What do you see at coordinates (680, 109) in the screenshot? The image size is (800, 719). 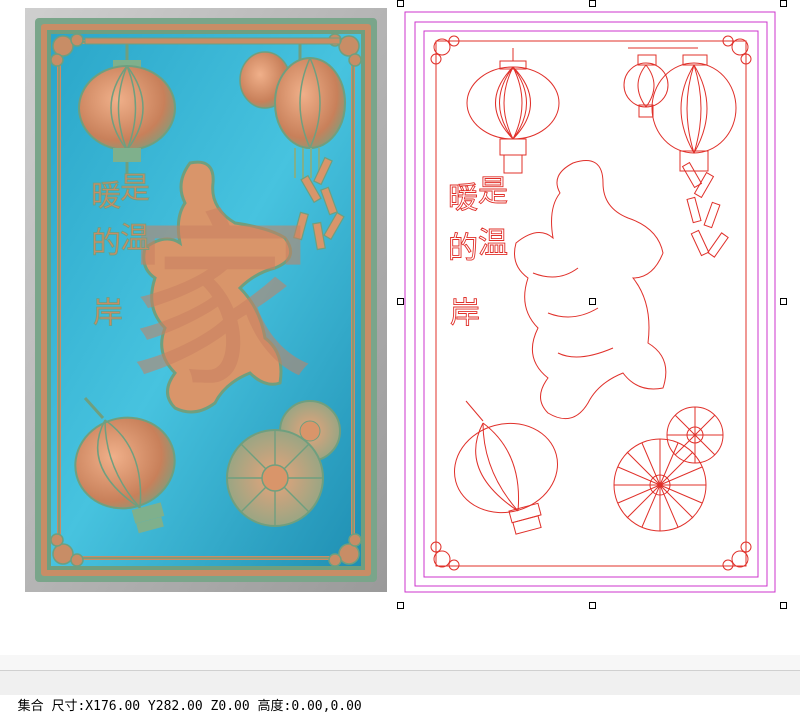 I see `vector-lantern-top-right` at bounding box center [680, 109].